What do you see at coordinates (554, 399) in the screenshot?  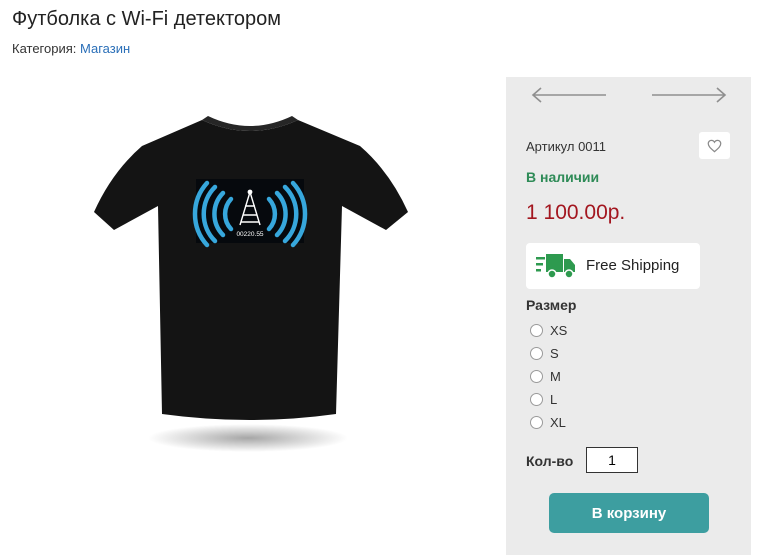 I see `size-option-label: L` at bounding box center [554, 399].